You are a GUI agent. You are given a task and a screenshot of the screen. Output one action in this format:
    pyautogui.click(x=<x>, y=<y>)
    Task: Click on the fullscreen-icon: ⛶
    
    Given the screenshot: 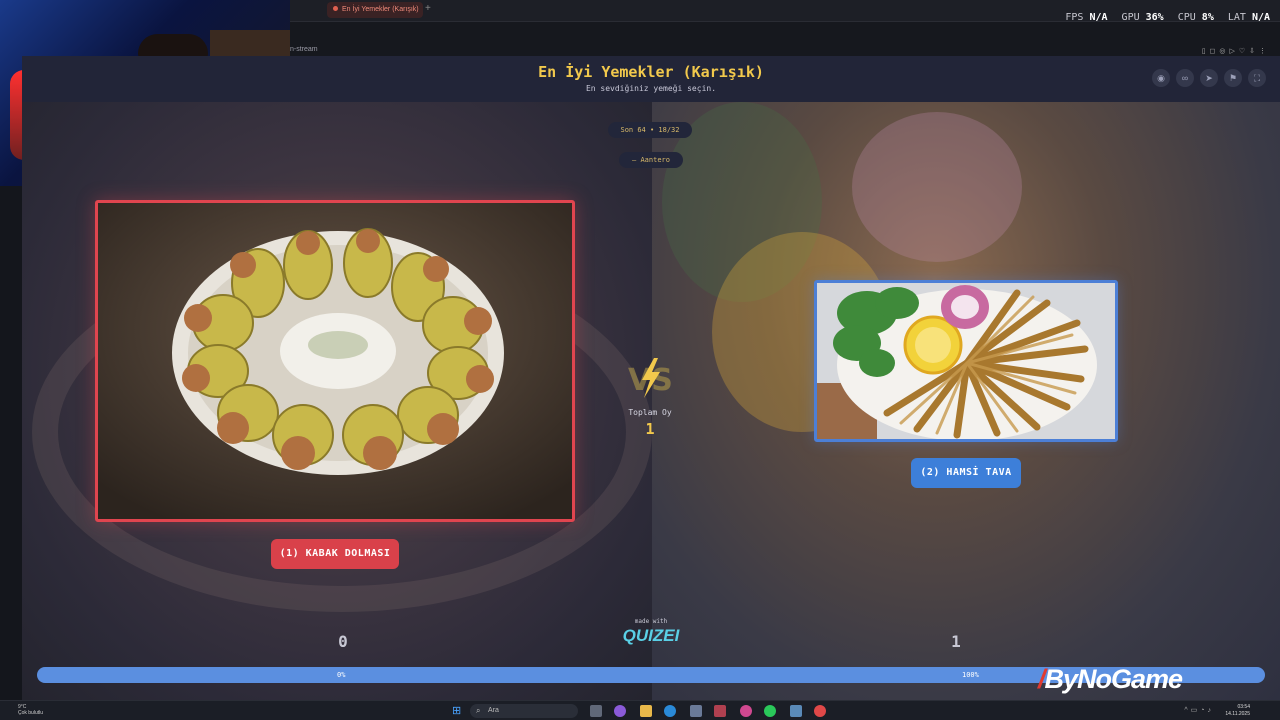 What is the action you would take?
    pyautogui.click(x=1257, y=78)
    